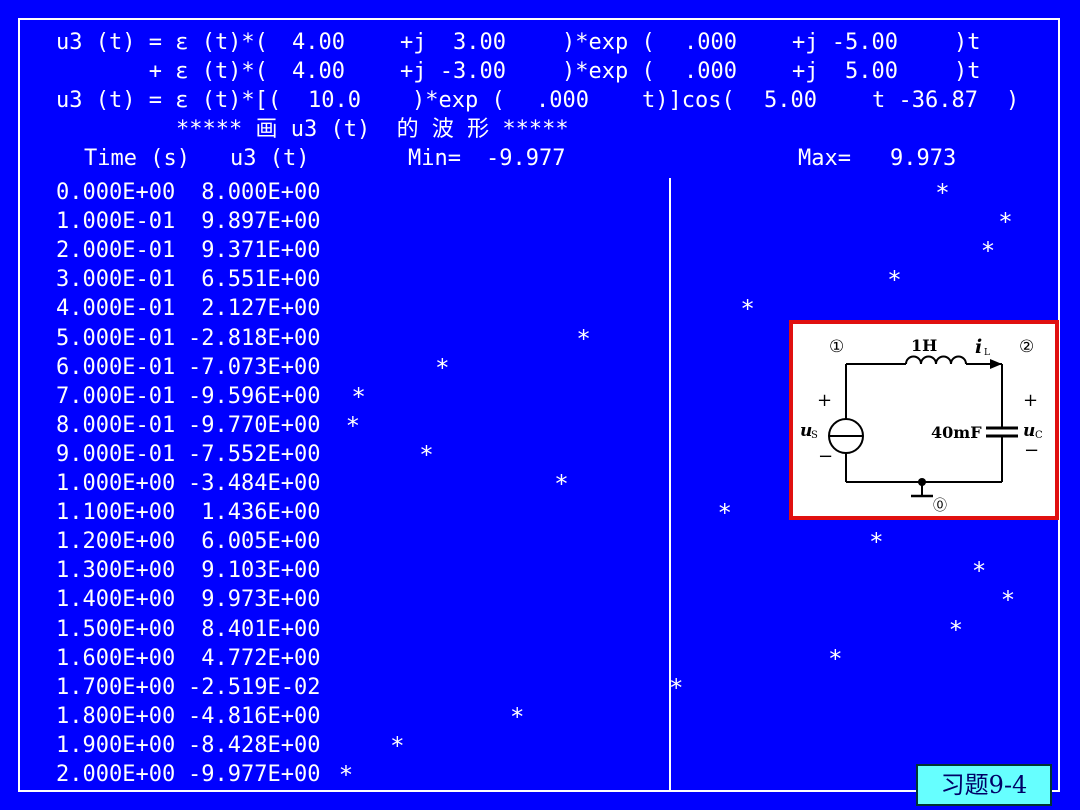 The image size is (1080, 810). Describe the element at coordinates (334, 100) in the screenshot. I see `result-amp: 10.0` at that location.